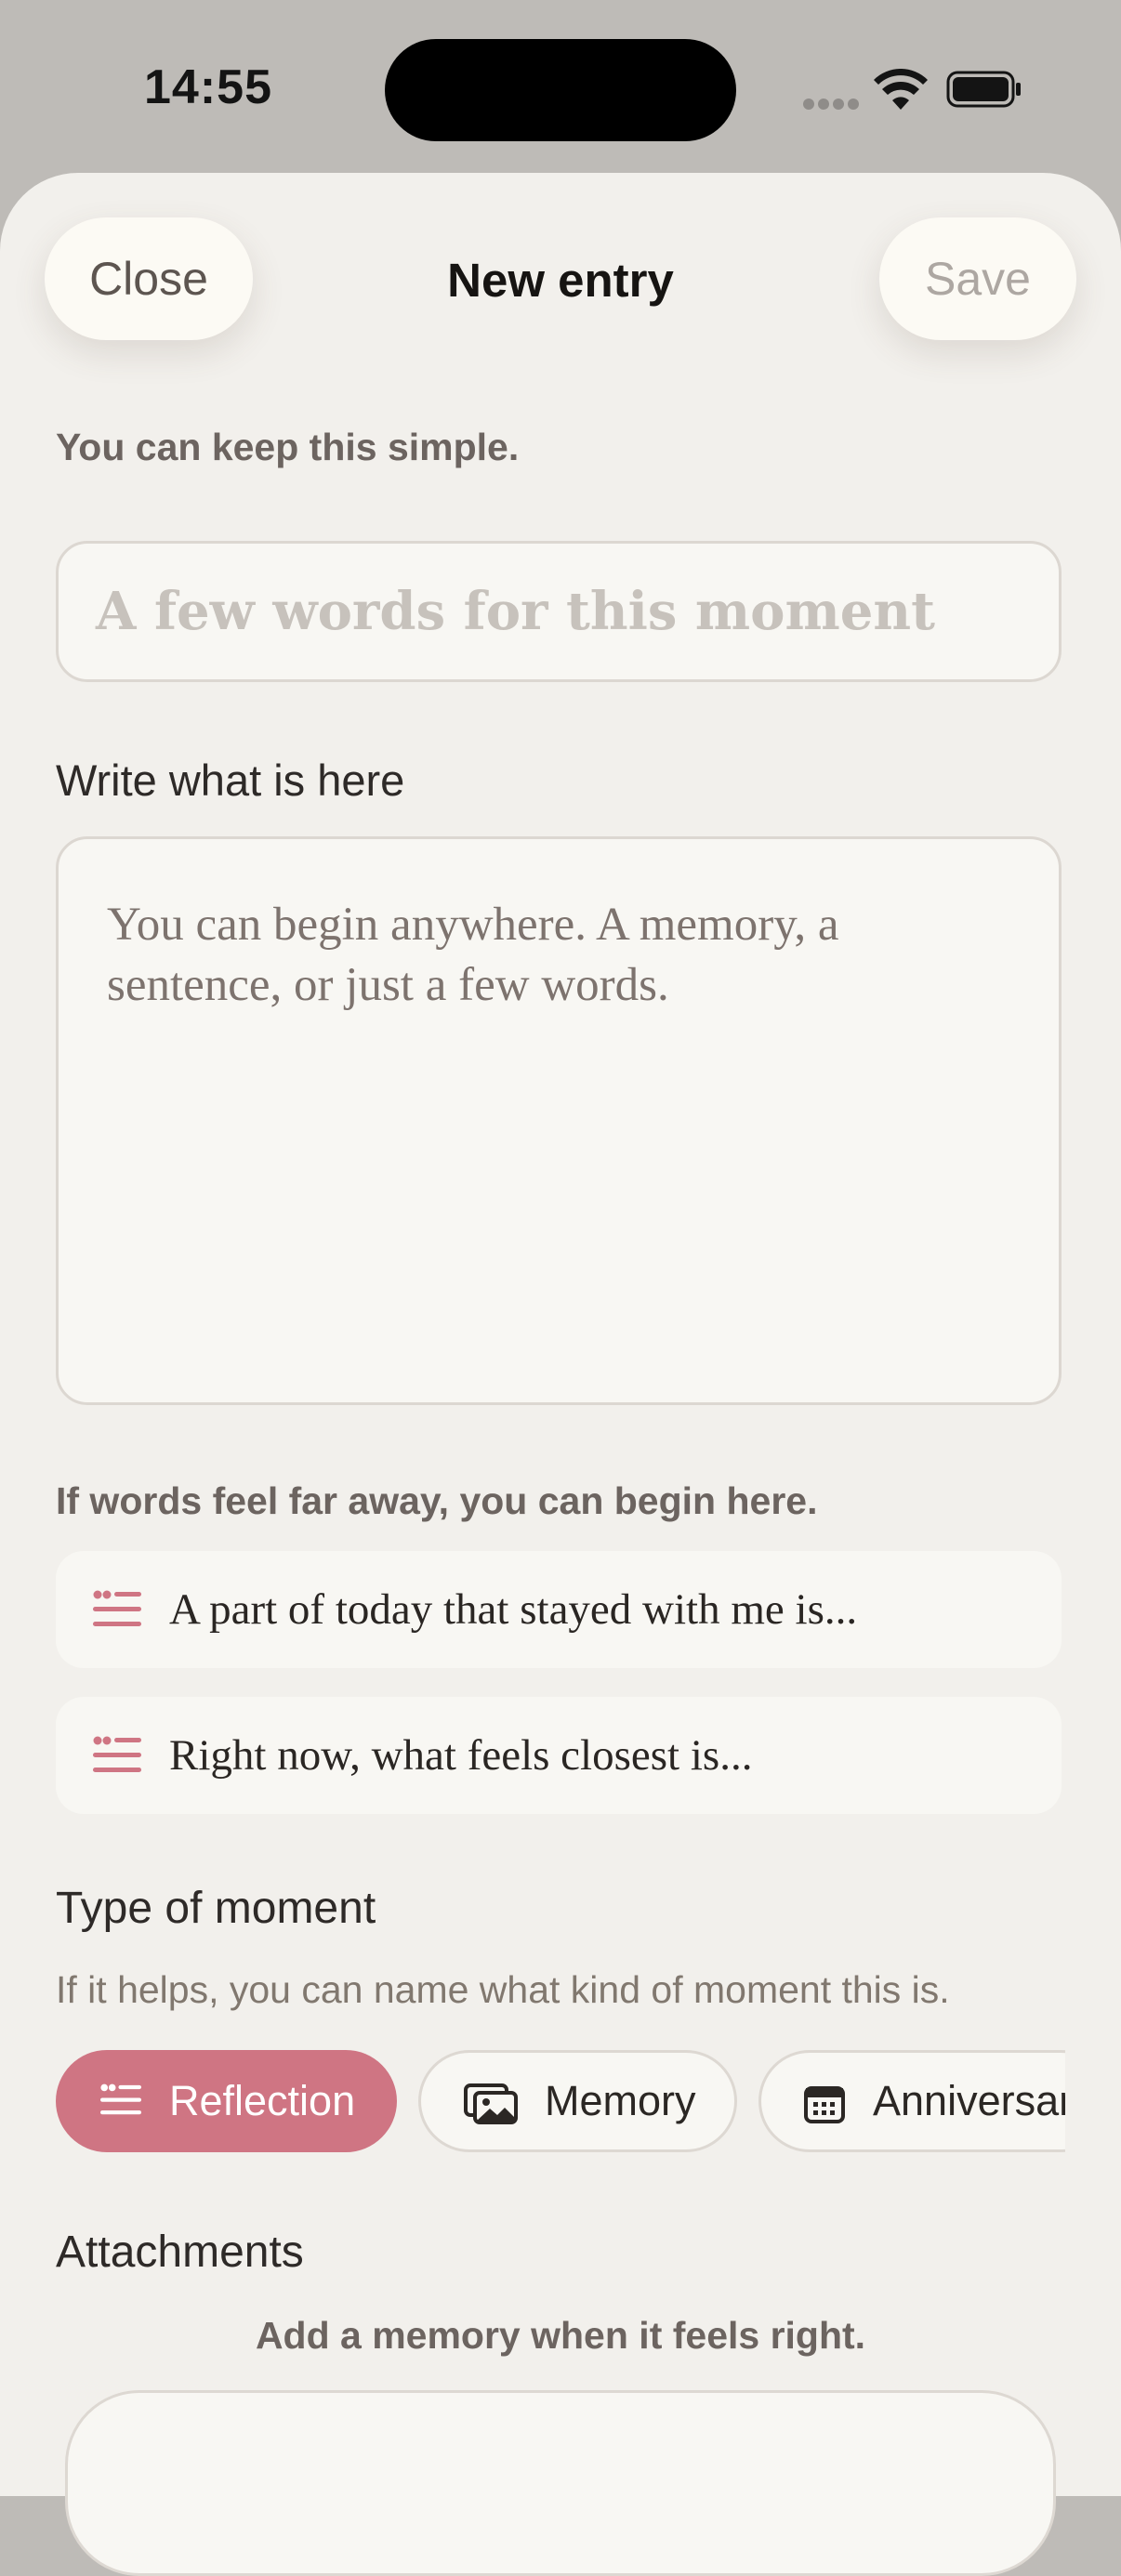  I want to click on chip-memory: Memory, so click(577, 2101).